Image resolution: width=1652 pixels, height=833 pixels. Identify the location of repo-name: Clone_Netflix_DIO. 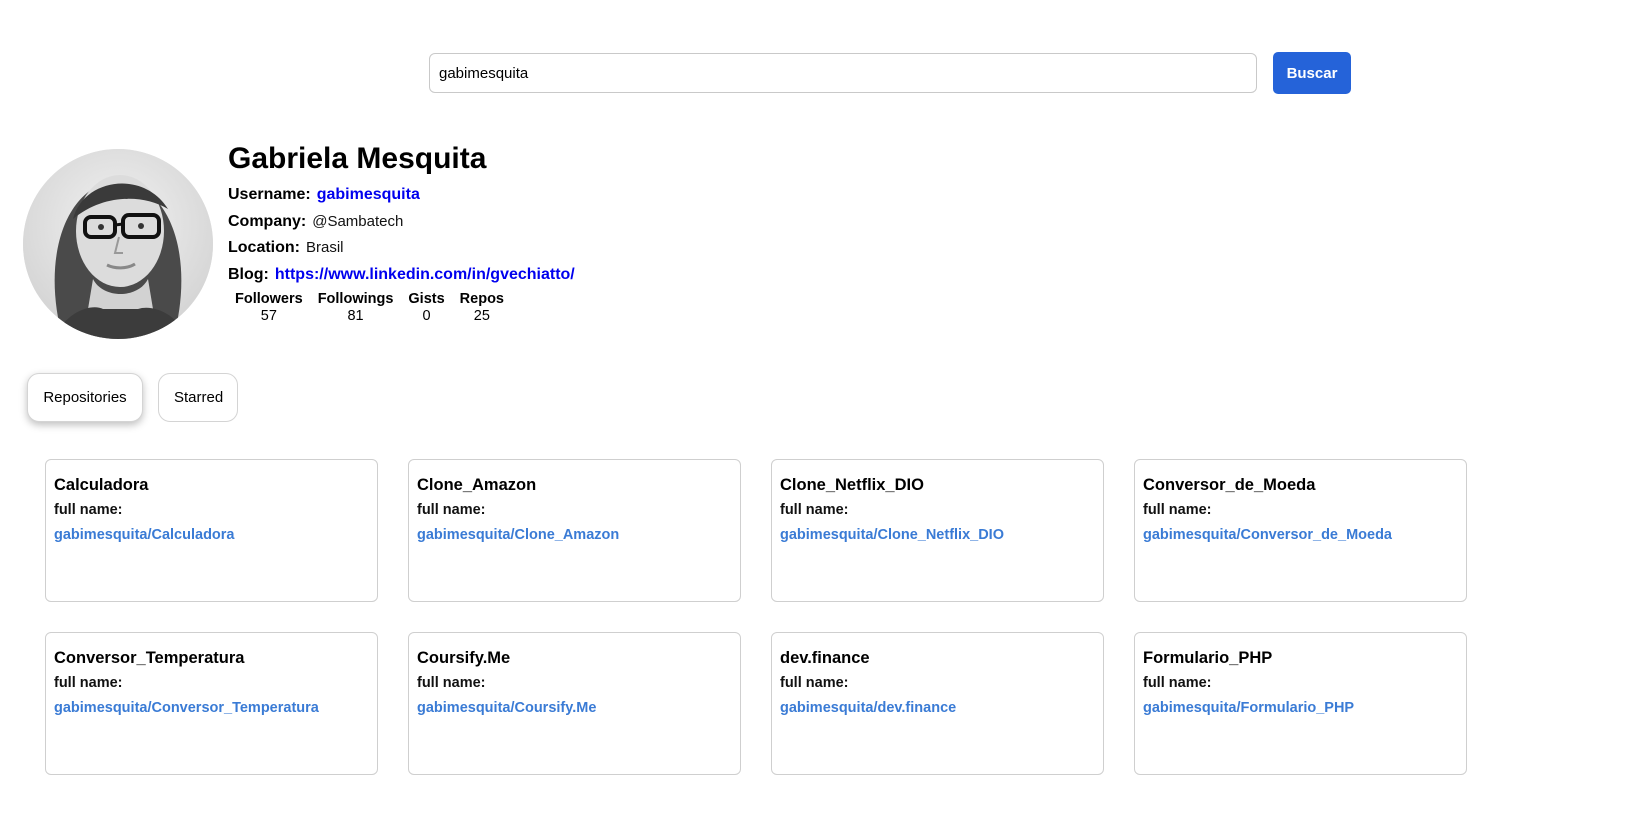
(852, 485).